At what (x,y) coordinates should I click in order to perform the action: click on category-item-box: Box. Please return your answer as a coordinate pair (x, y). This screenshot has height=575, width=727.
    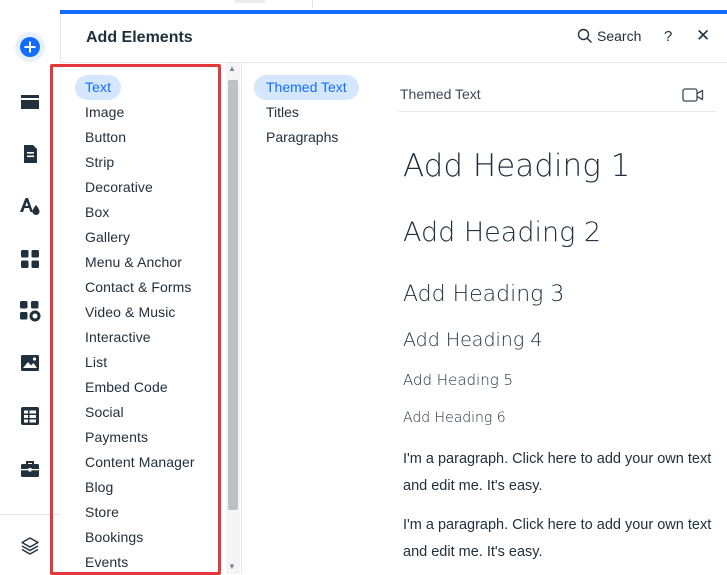
    Looking at the image, I should click on (97, 212).